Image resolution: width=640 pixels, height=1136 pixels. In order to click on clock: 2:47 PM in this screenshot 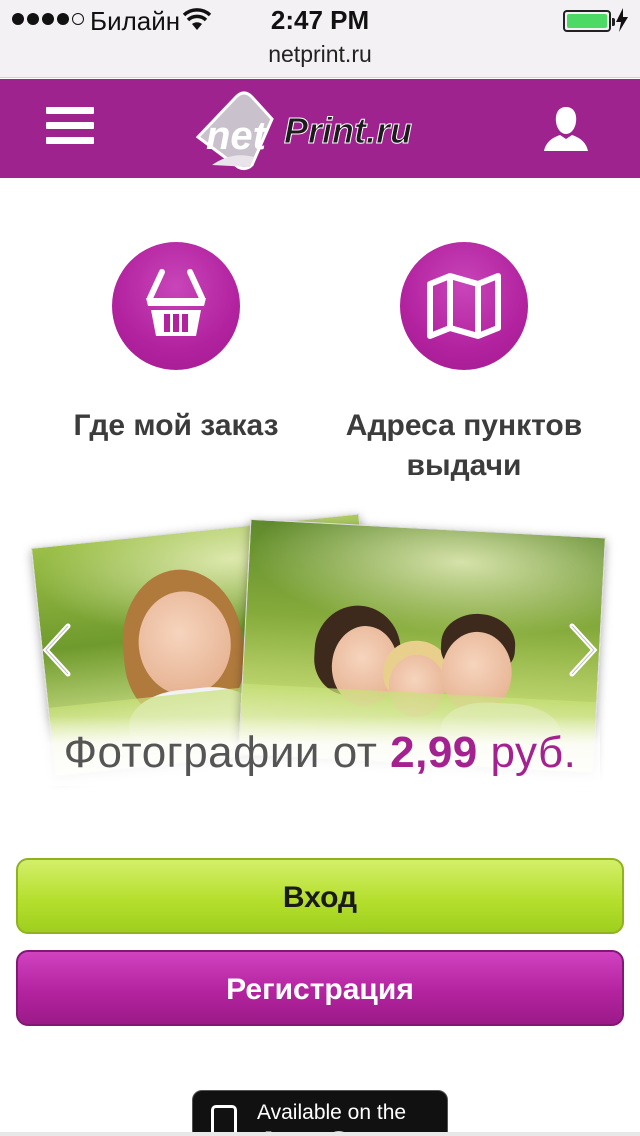, I will do `click(320, 20)`.